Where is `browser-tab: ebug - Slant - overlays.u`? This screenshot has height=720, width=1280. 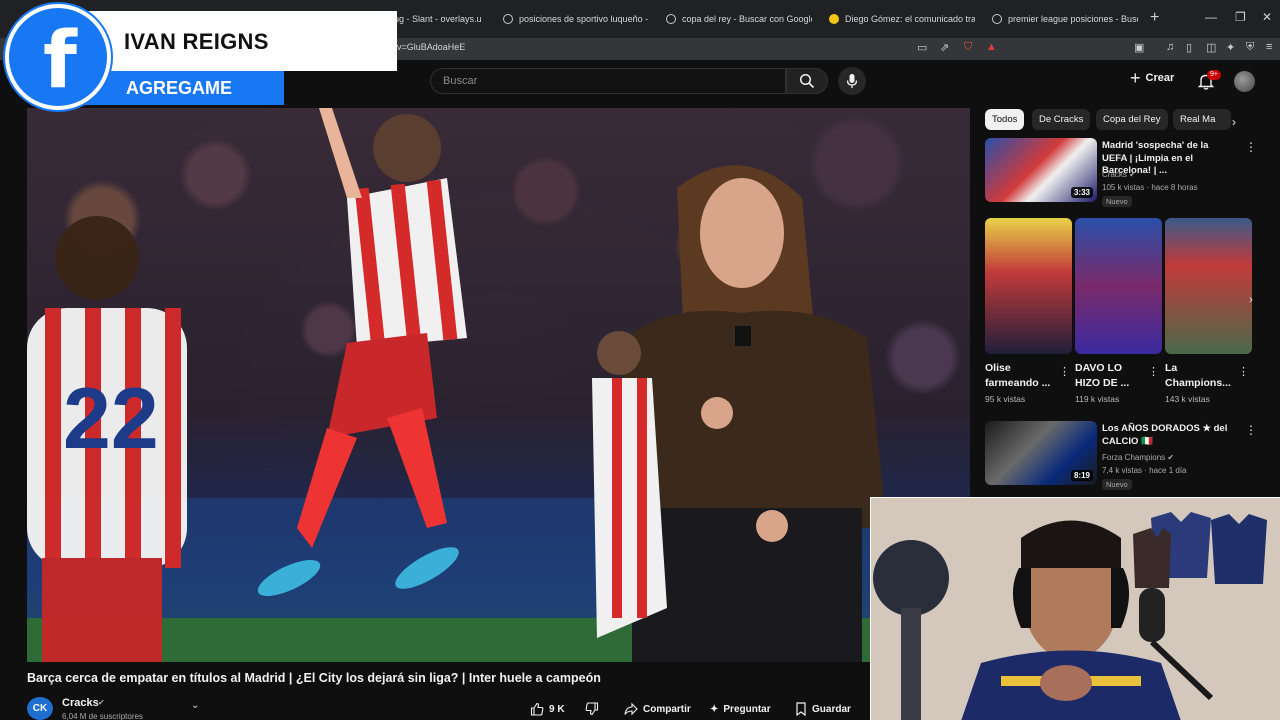 browser-tab: ebug - Slant - overlays.u is located at coordinates (436, 19).